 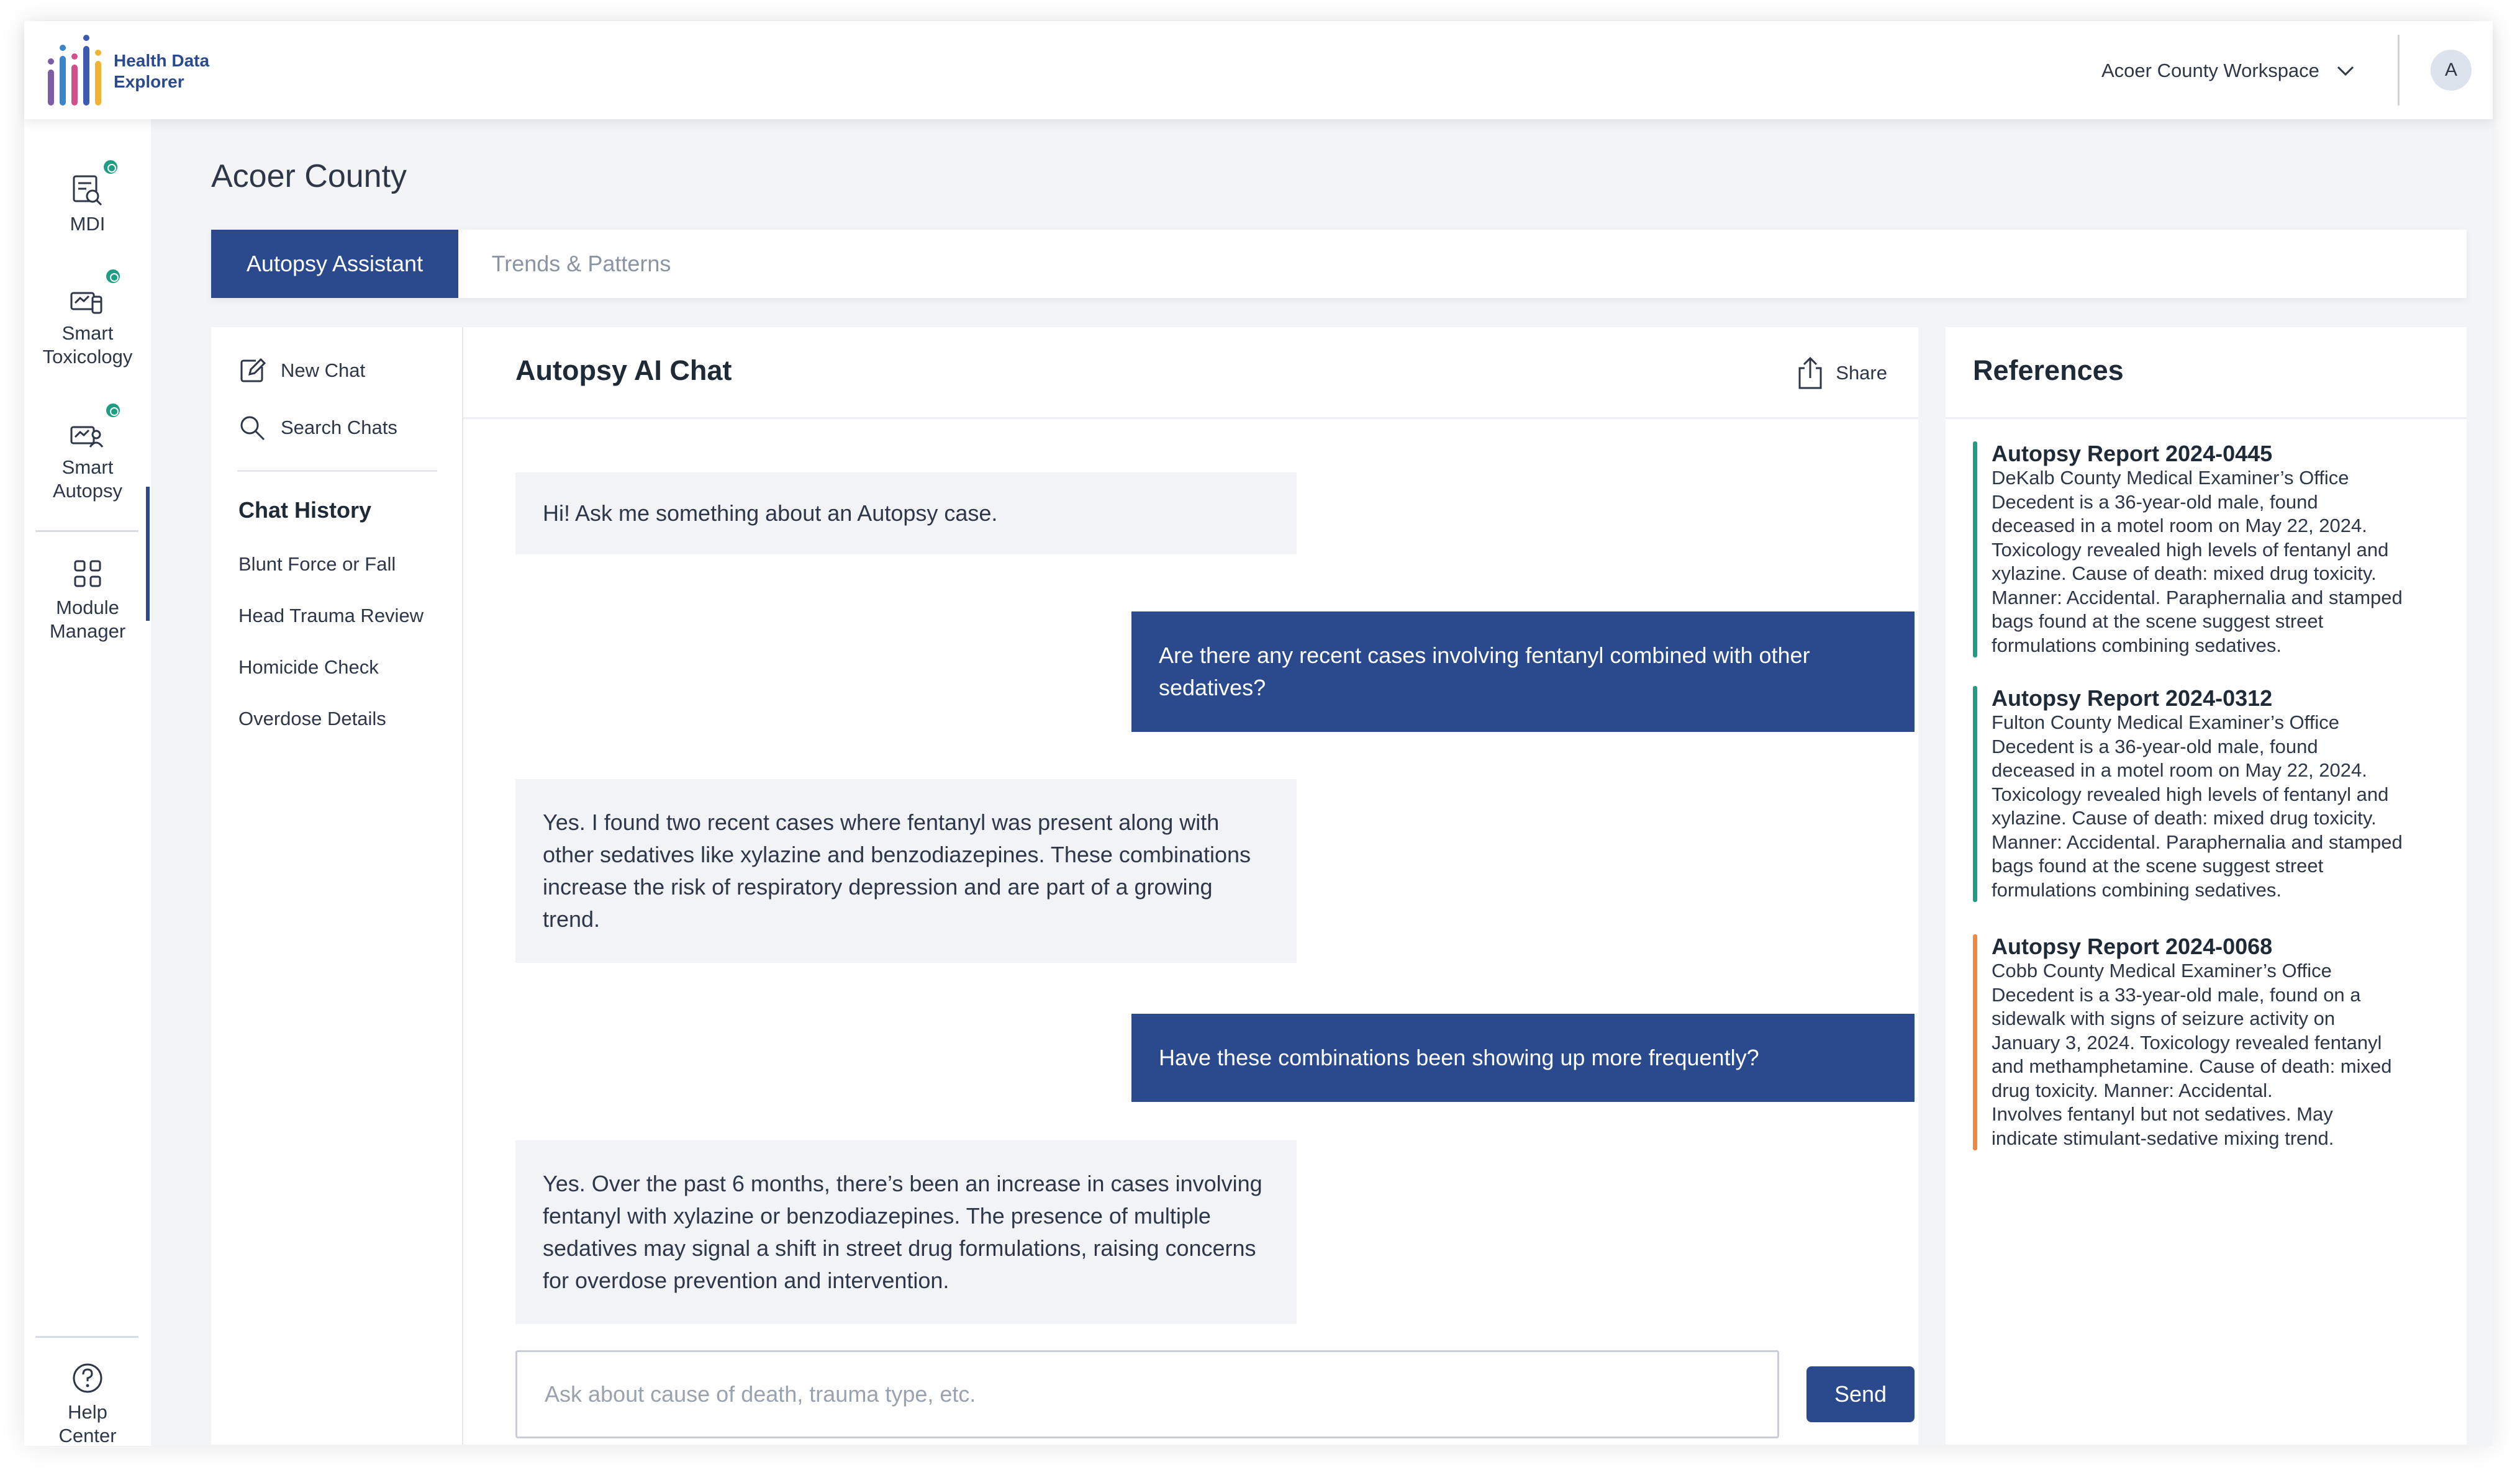 What do you see at coordinates (323, 370) in the screenshot?
I see `new-chat-label: New Chat` at bounding box center [323, 370].